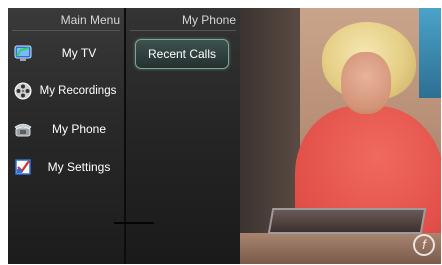 This screenshot has height=265, width=442. What do you see at coordinates (134, 223) in the screenshot?
I see `panel-scroll-indicator` at bounding box center [134, 223].